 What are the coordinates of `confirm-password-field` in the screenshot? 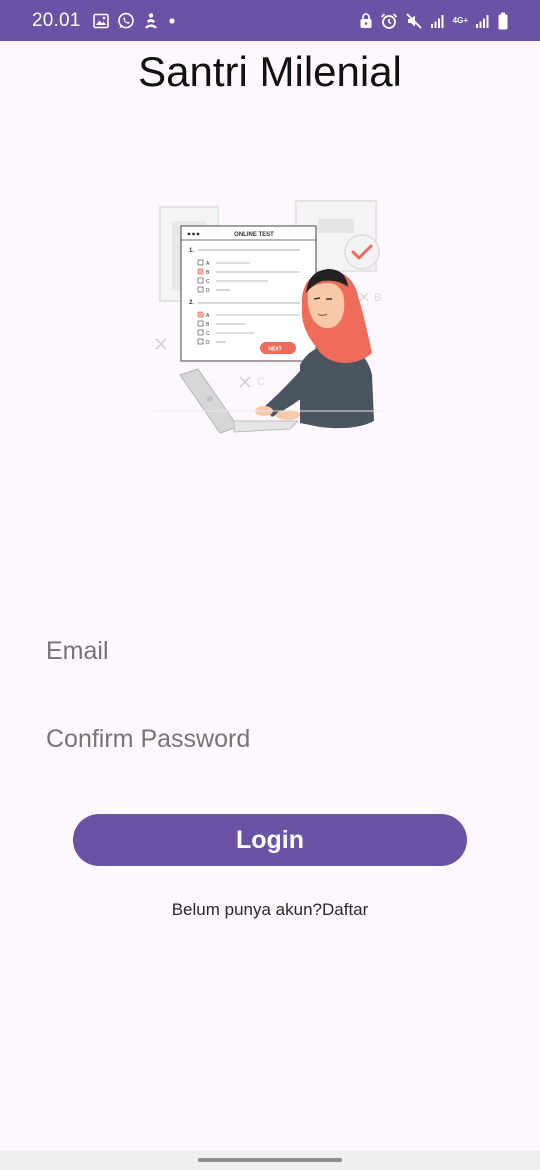 It's located at (270, 739).